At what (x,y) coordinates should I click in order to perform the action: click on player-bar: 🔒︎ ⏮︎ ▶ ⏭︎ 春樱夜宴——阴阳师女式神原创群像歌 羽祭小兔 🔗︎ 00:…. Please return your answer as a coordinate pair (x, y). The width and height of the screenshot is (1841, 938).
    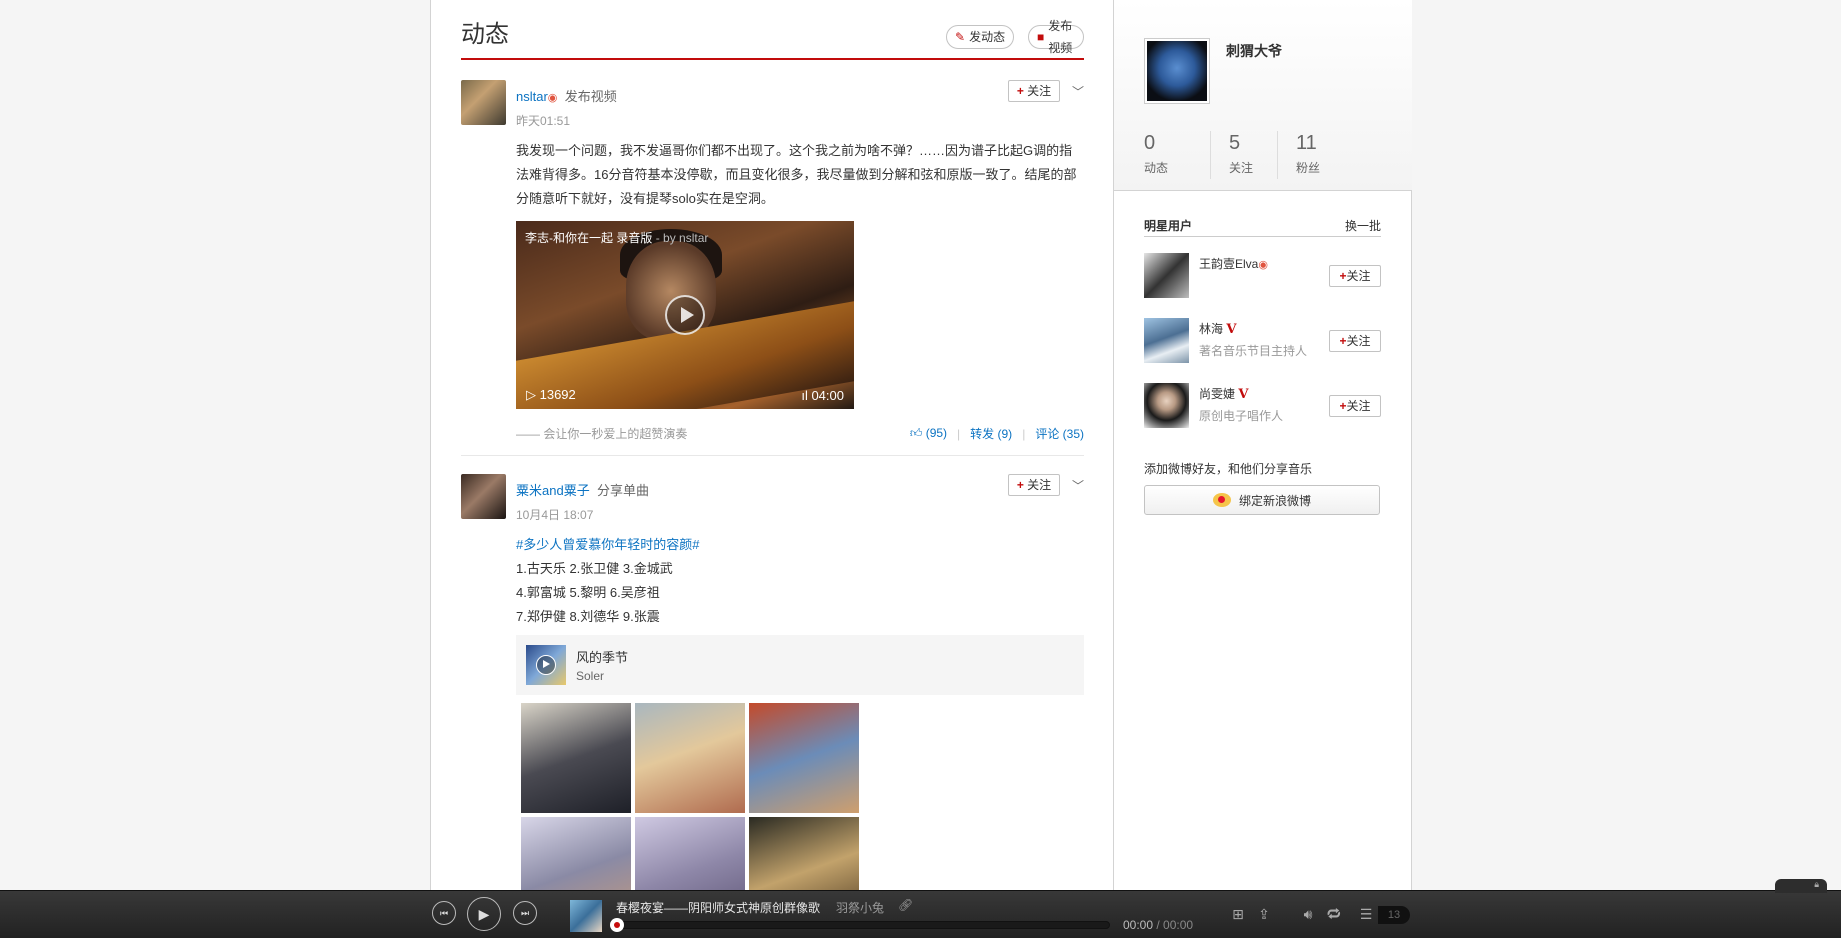
    Looking at the image, I should click on (920, 908).